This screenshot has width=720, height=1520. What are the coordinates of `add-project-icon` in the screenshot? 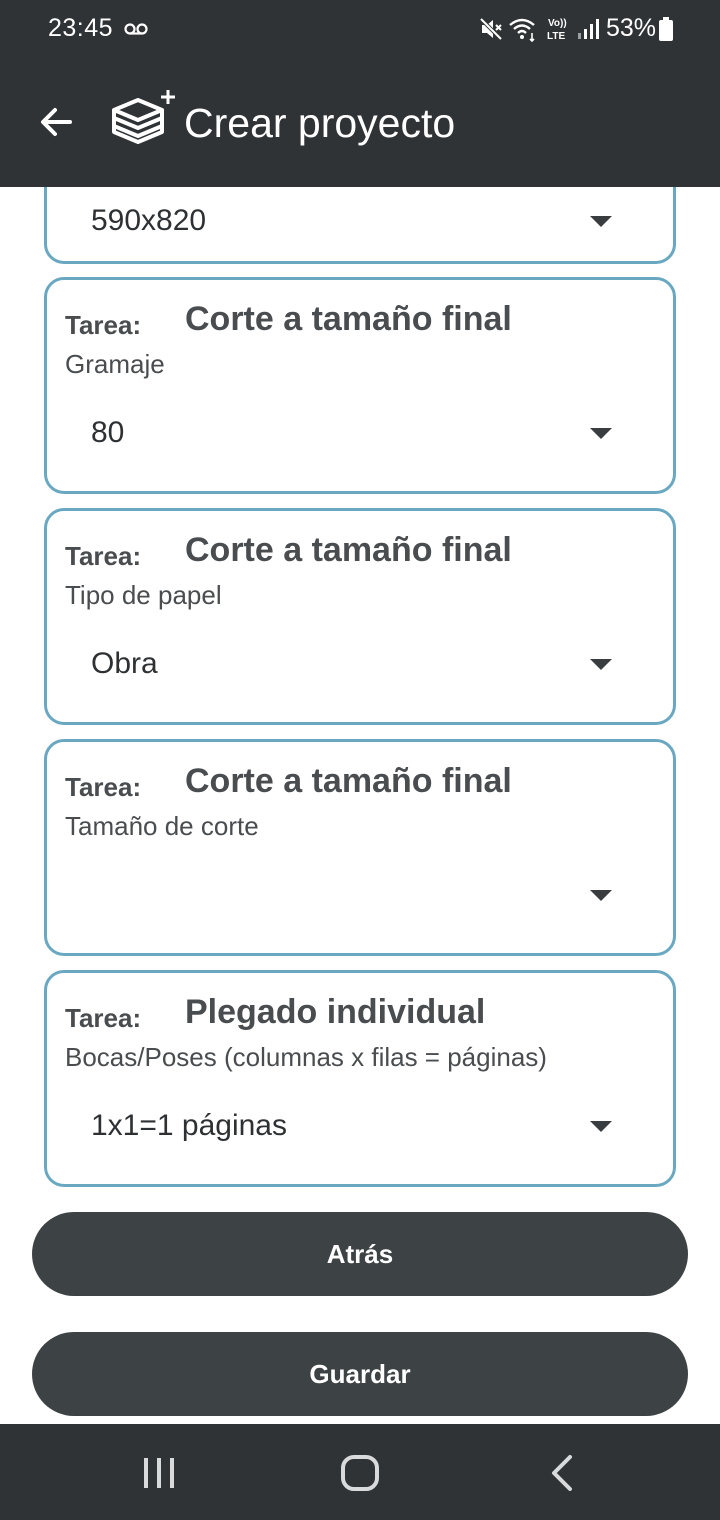 It's located at (143, 117).